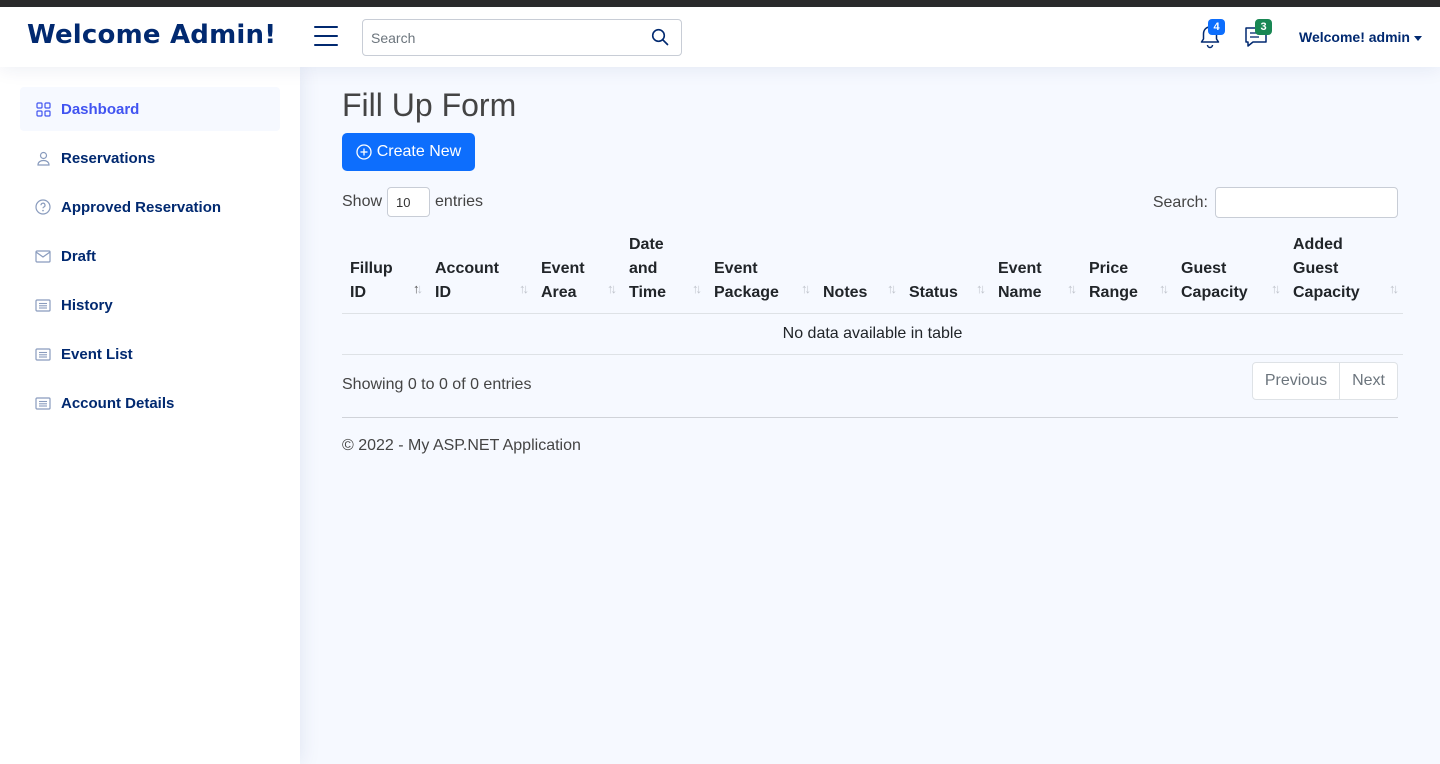 Image resolution: width=1440 pixels, height=764 pixels. What do you see at coordinates (720, 37) in the screenshot?
I see `top-header: Welcome Admin! 4 3 Welcome! admin` at bounding box center [720, 37].